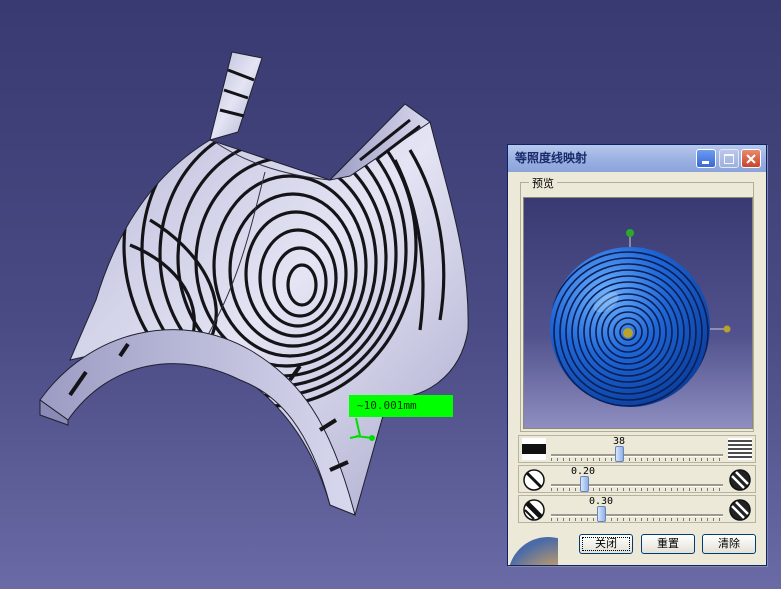 The image size is (781, 589). What do you see at coordinates (543, 183) in the screenshot?
I see `preview-label: 预览` at bounding box center [543, 183].